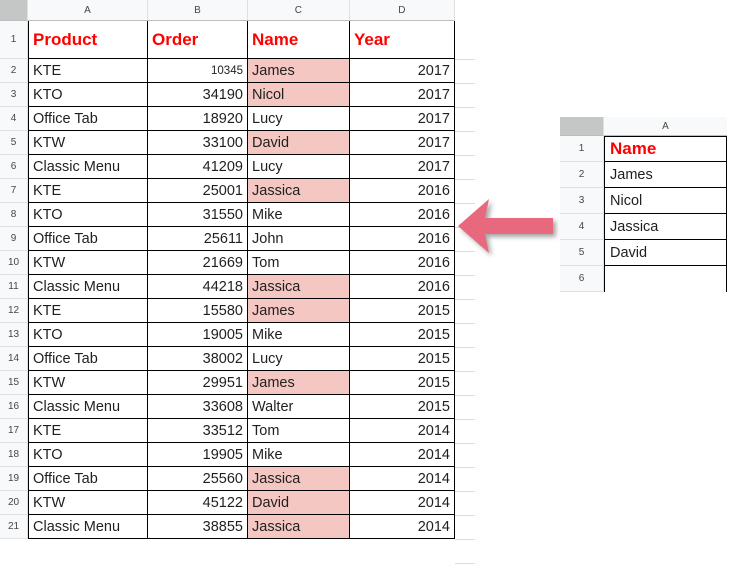 This screenshot has height=564, width=740. What do you see at coordinates (299, 95) in the screenshot?
I see `cell-name: Nicol` at bounding box center [299, 95].